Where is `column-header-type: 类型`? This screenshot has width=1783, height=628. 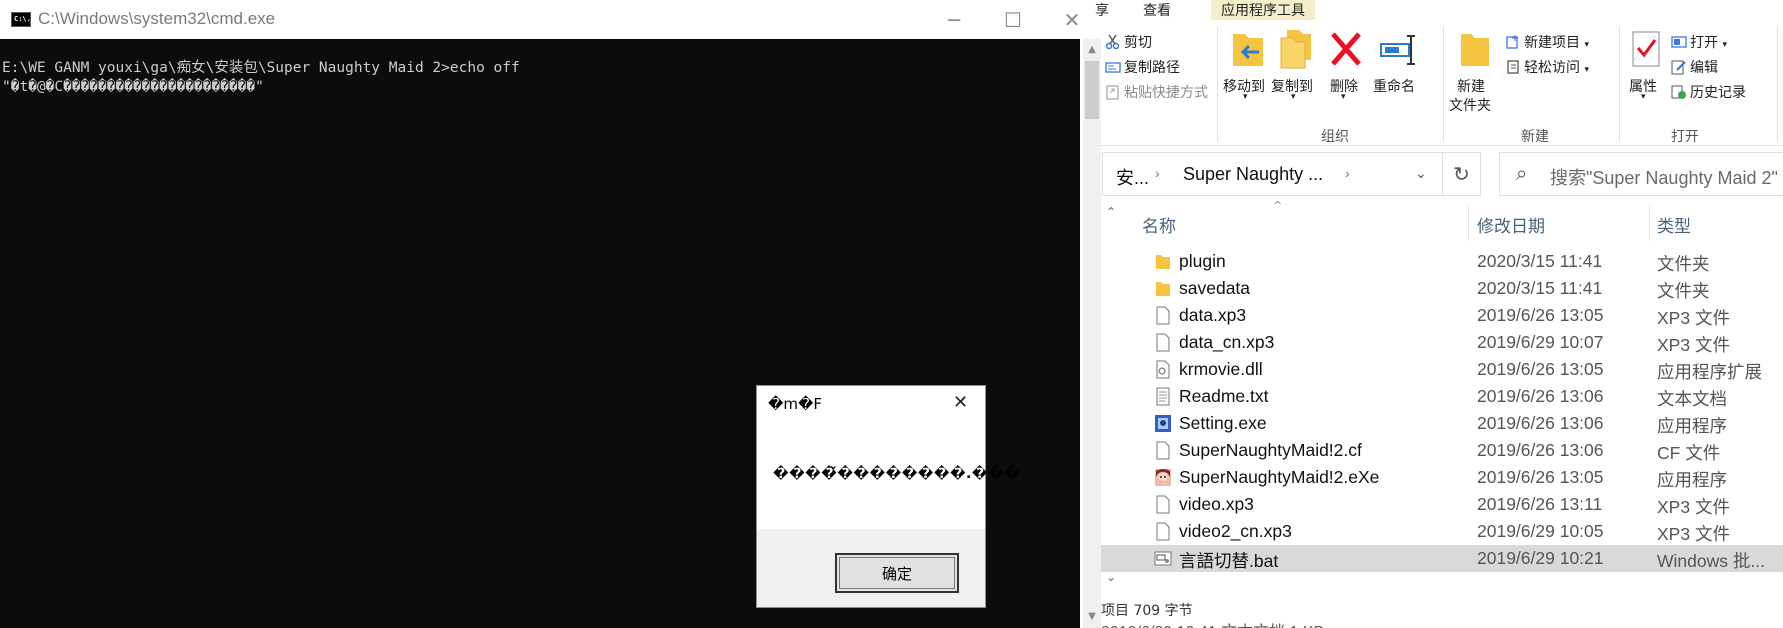 column-header-type: 类型 is located at coordinates (1674, 224).